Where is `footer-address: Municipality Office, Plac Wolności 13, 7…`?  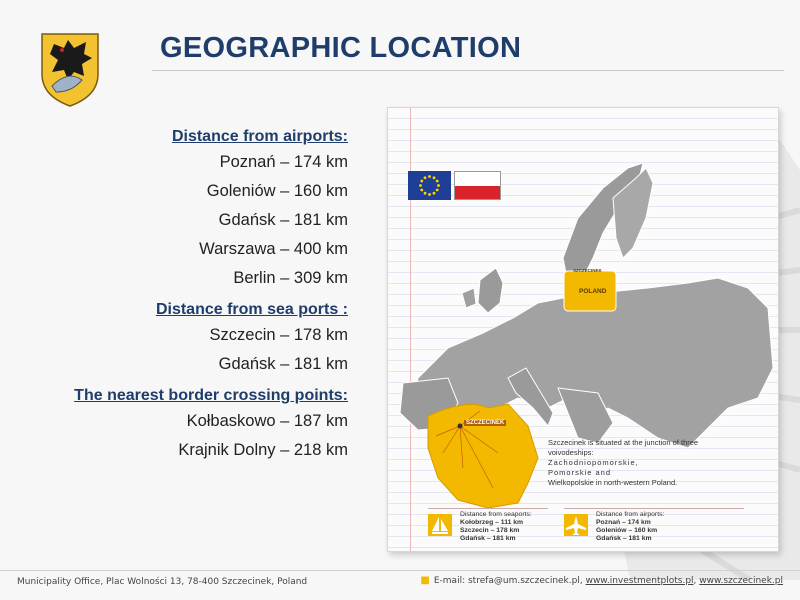
footer-address: Municipality Office, Plac Wolności 13, 7… is located at coordinates (162, 582).